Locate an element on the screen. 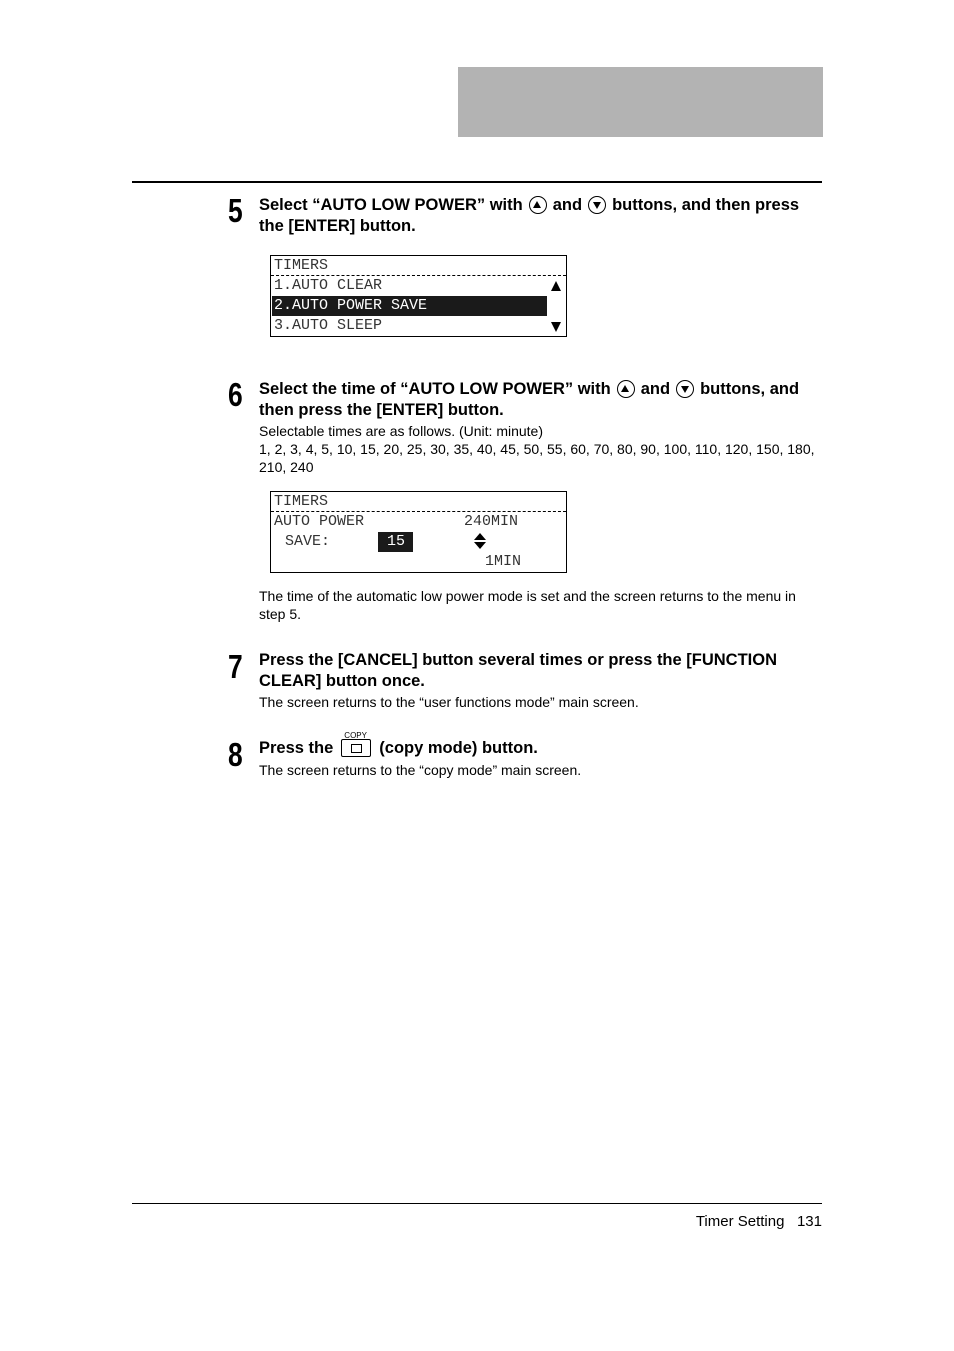 The image size is (954, 1351). down-indicator-icon is located at coordinates (480, 545).